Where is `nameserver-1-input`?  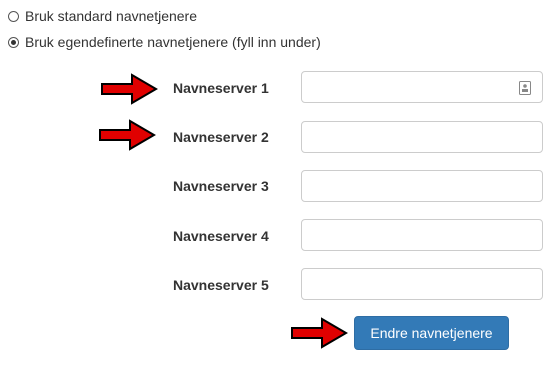
nameserver-1-input is located at coordinates (422, 87).